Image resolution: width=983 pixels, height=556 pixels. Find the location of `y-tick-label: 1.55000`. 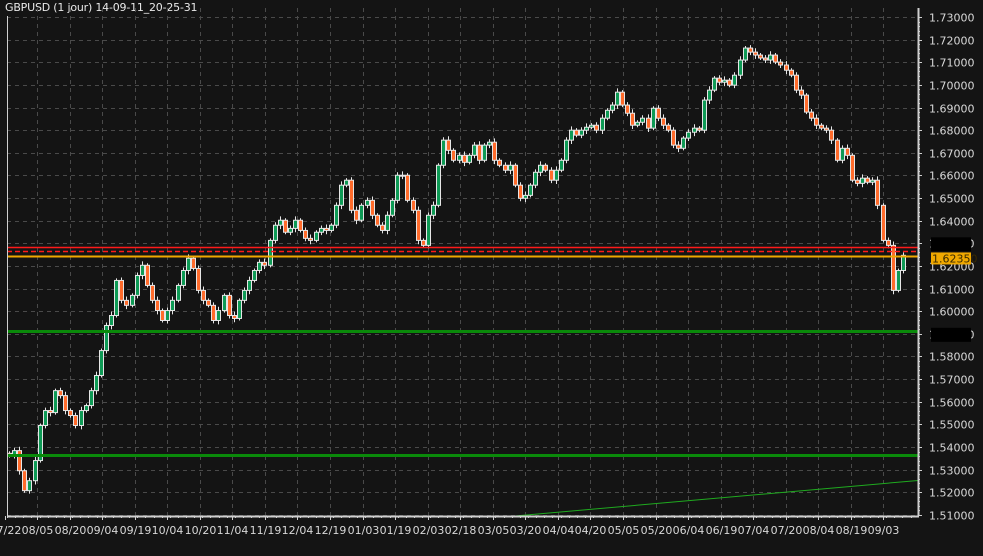

y-tick-label: 1.55000 is located at coordinates (952, 425).